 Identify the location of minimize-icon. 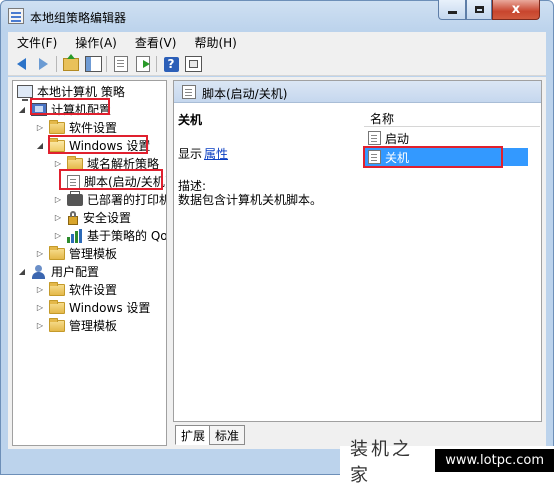
(452, 12).